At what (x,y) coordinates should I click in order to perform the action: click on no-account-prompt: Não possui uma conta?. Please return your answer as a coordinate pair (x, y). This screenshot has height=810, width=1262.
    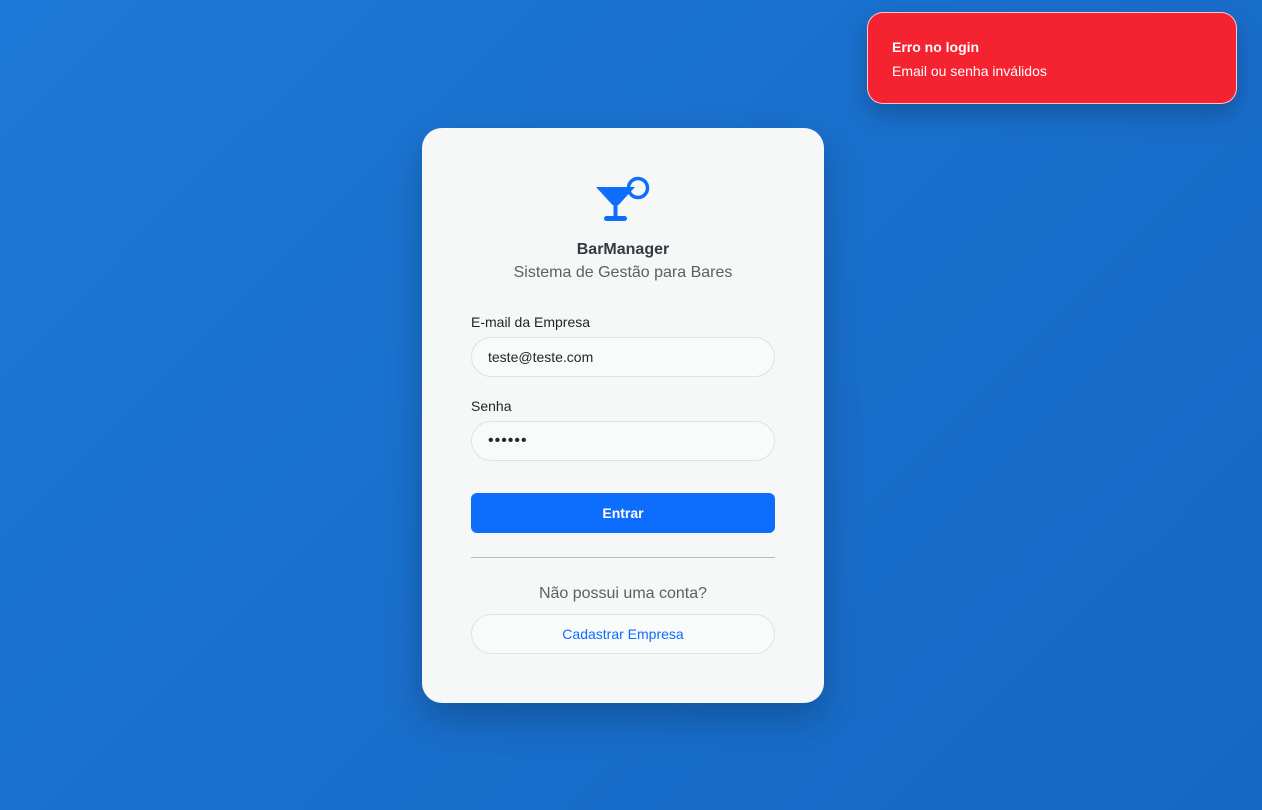
    Looking at the image, I should click on (623, 593).